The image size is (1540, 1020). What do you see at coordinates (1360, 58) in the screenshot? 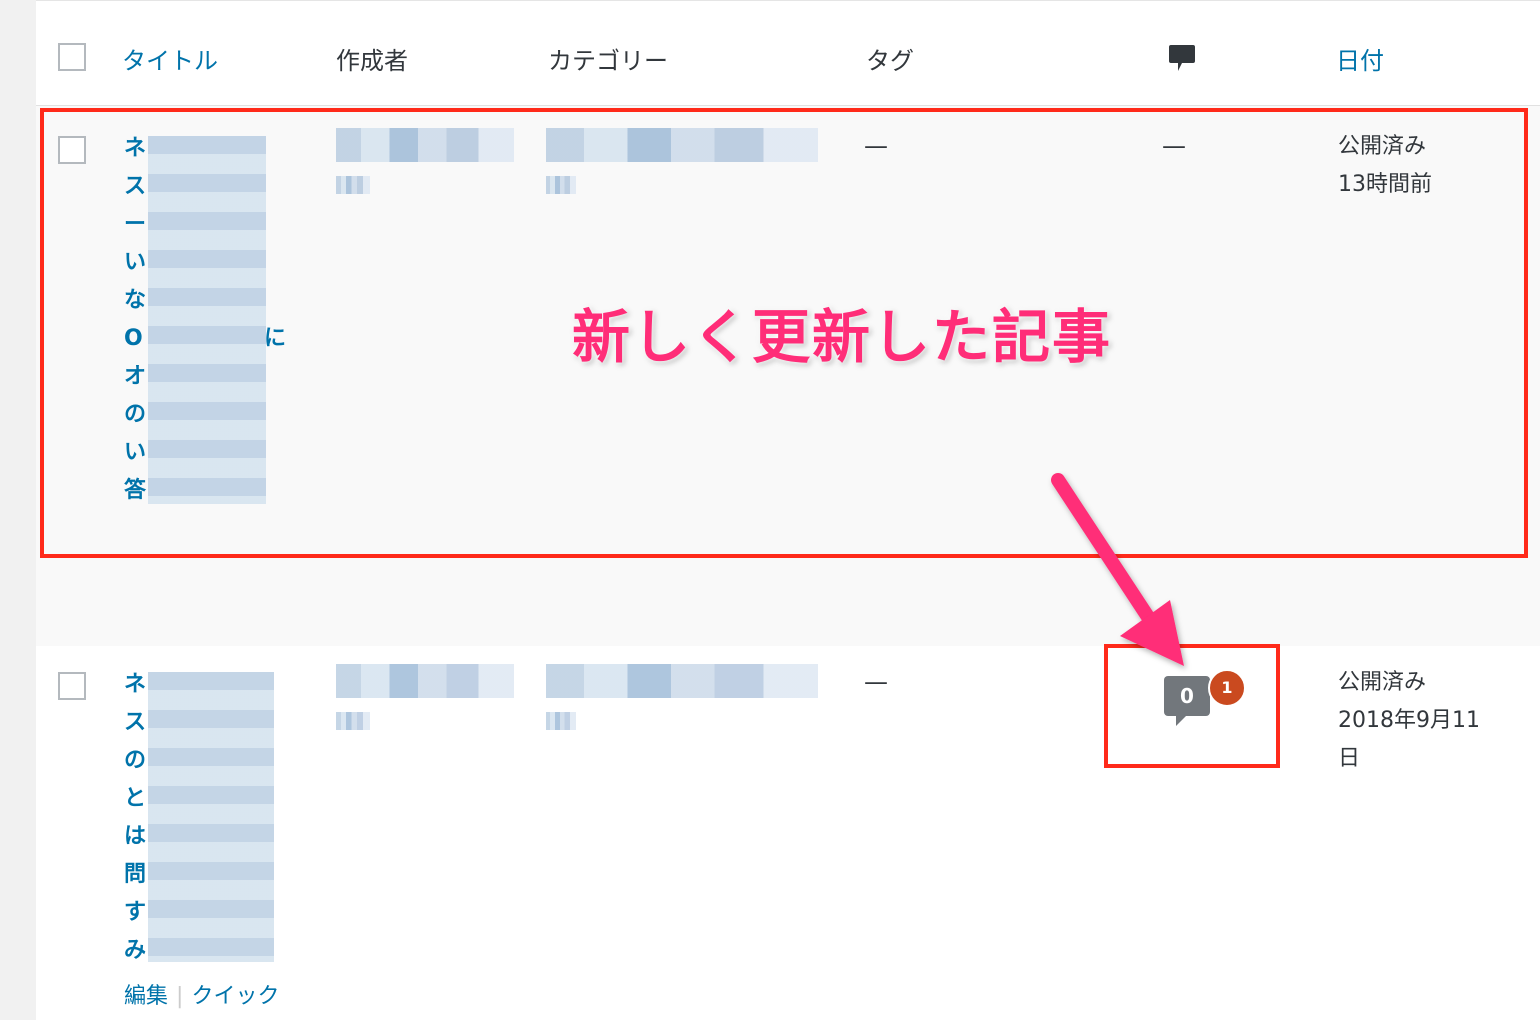
I see `column-date-sort-link: 日付` at bounding box center [1360, 58].